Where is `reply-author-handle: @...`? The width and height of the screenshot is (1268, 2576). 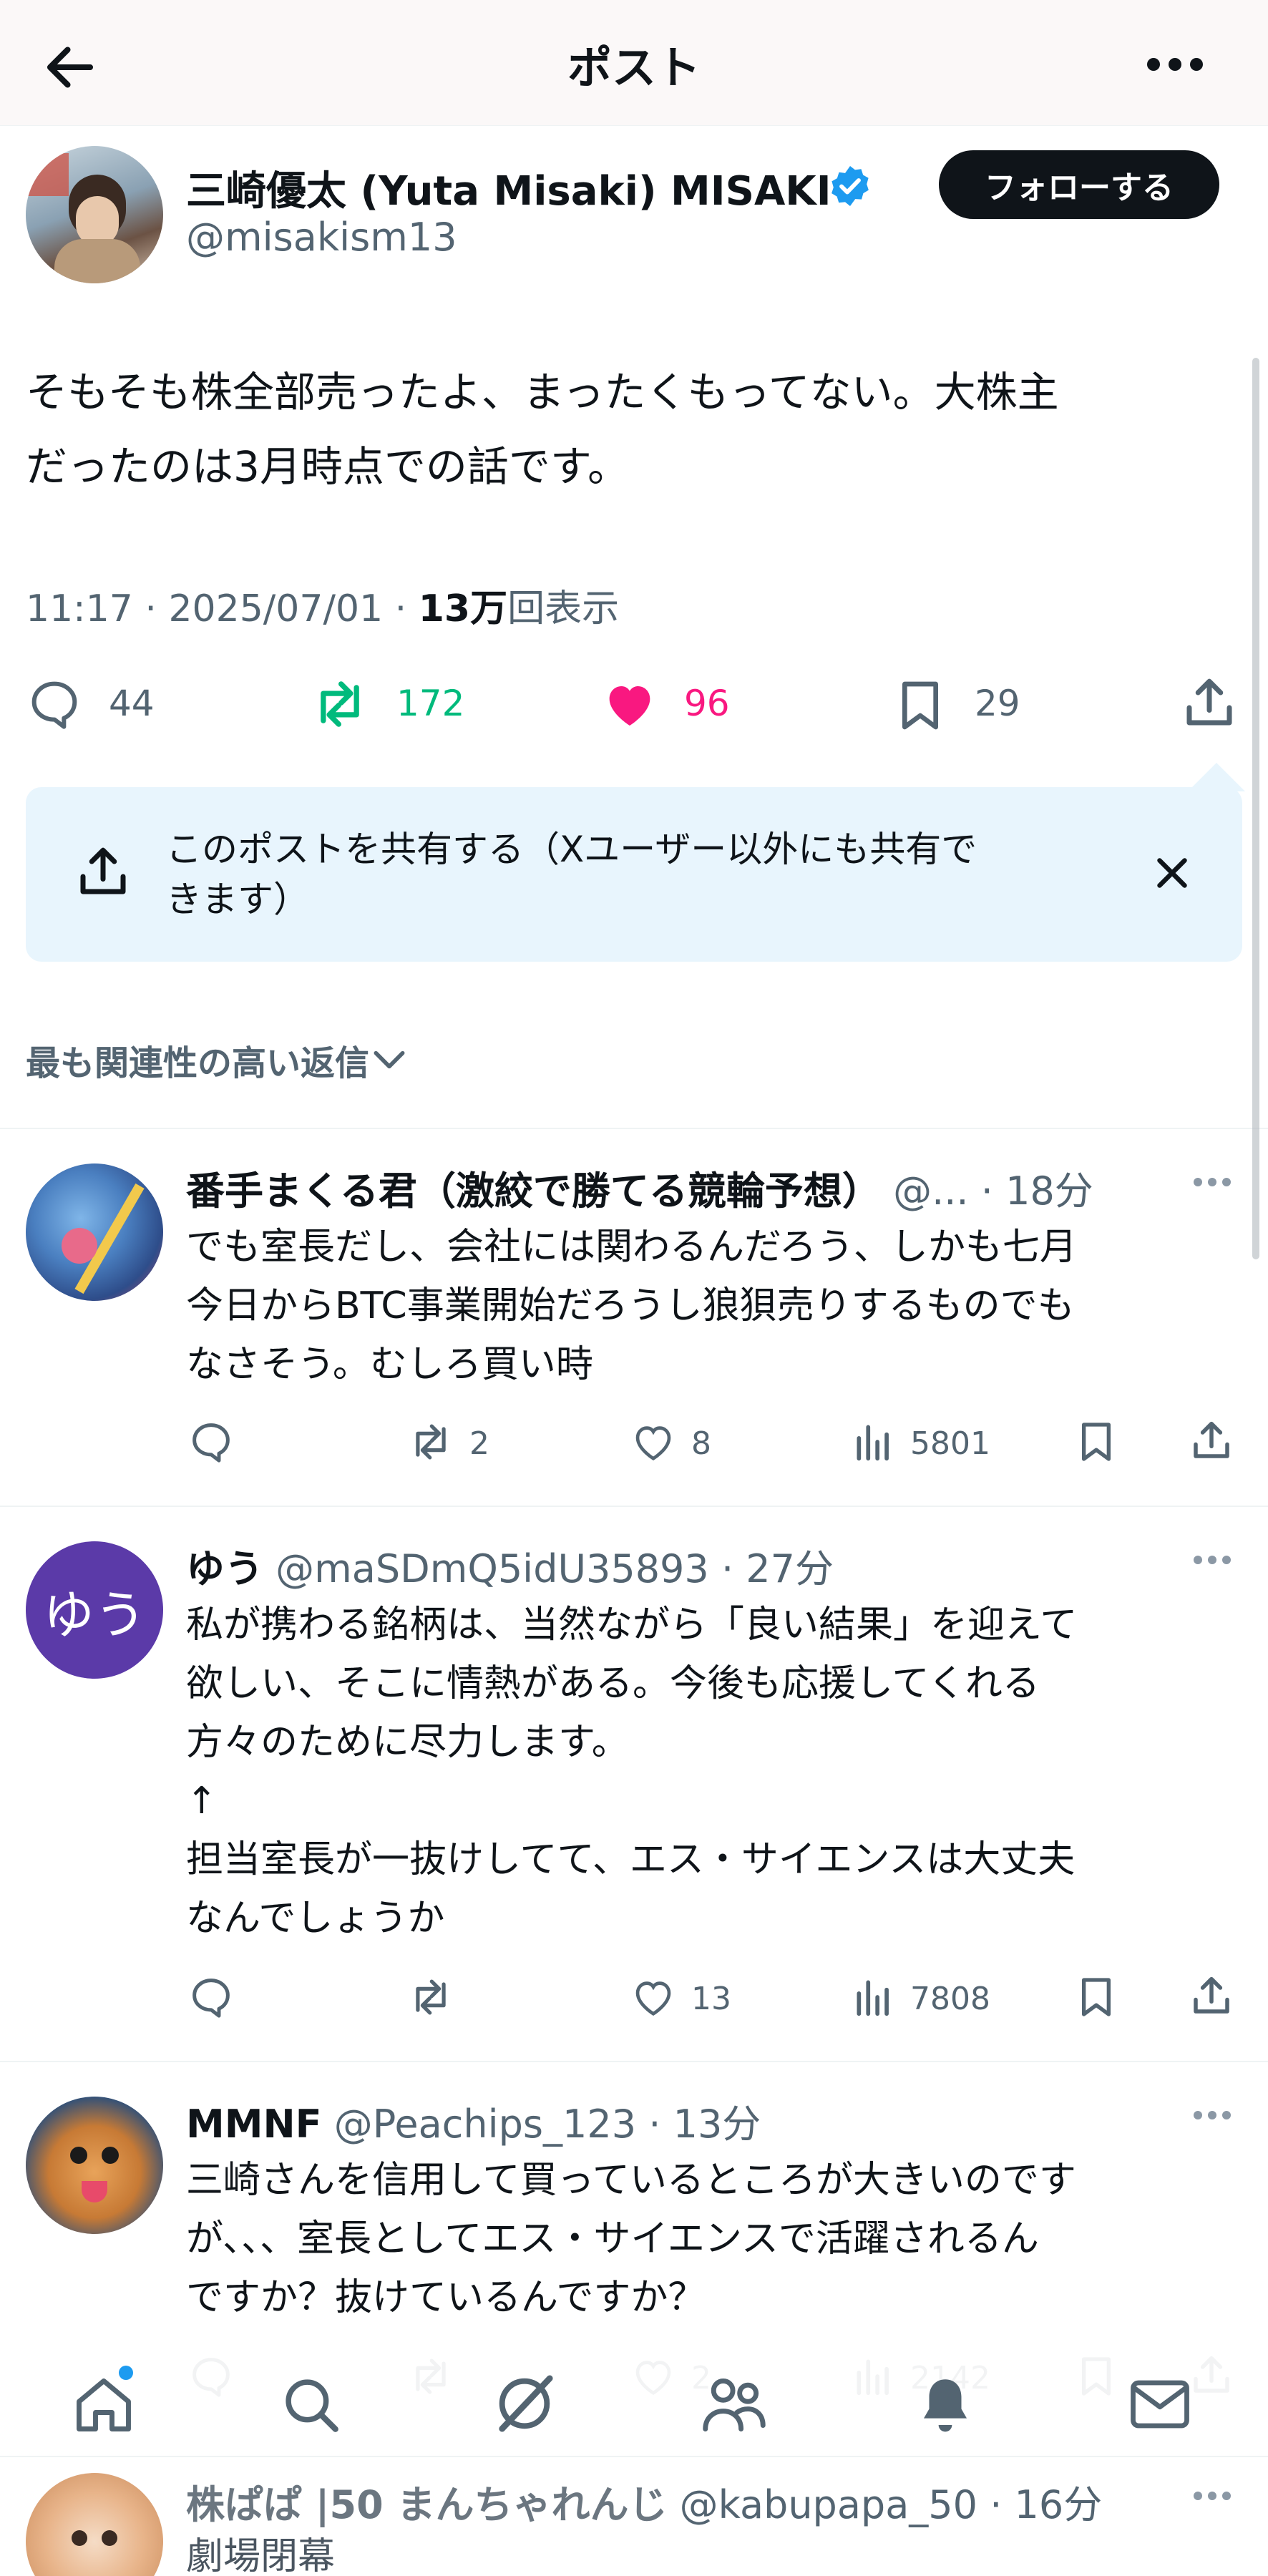 reply-author-handle: @... is located at coordinates (931, 1191).